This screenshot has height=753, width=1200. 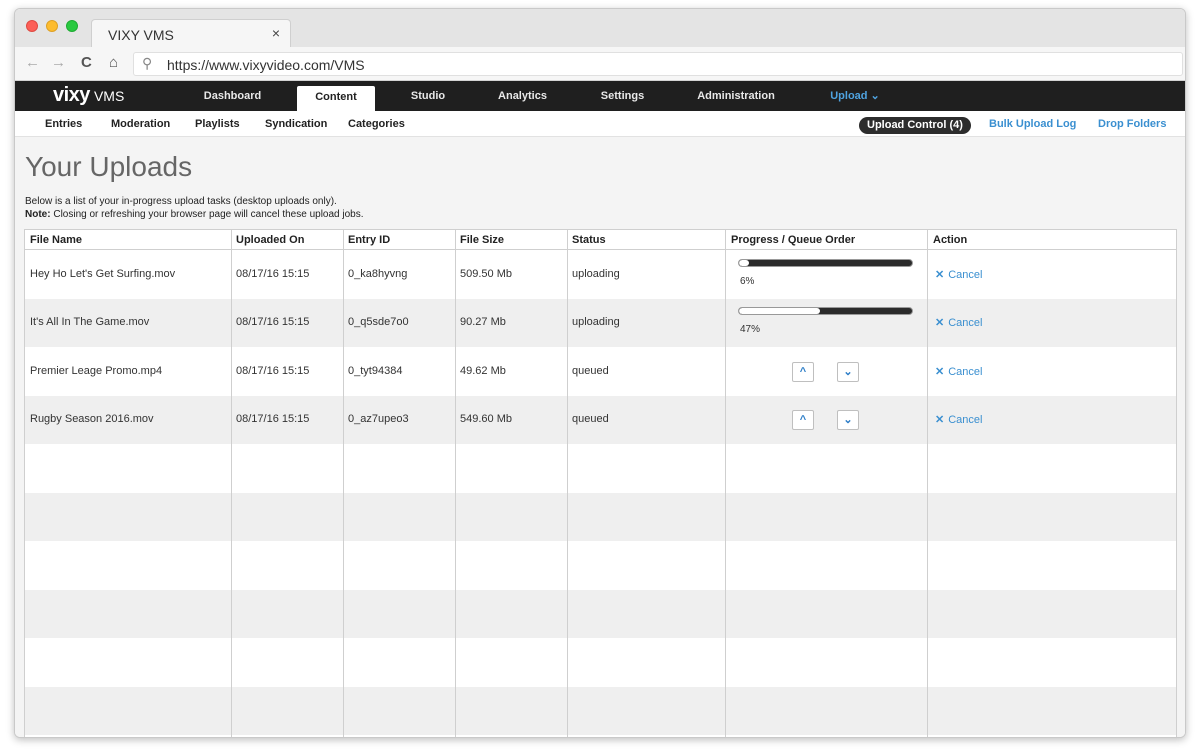 I want to click on nav-settings: Settings, so click(x=622, y=96).